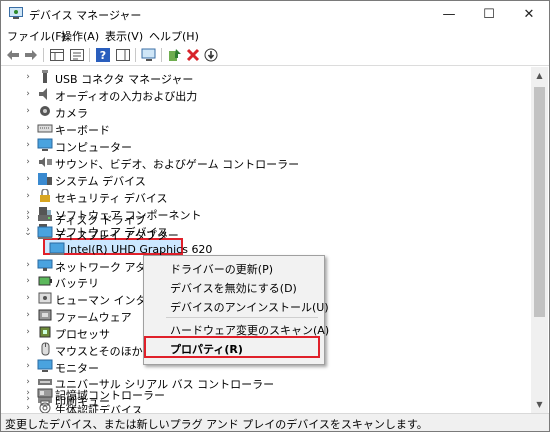 The width and height of the screenshot is (550, 432). I want to click on storage-icon, so click(45, 393).